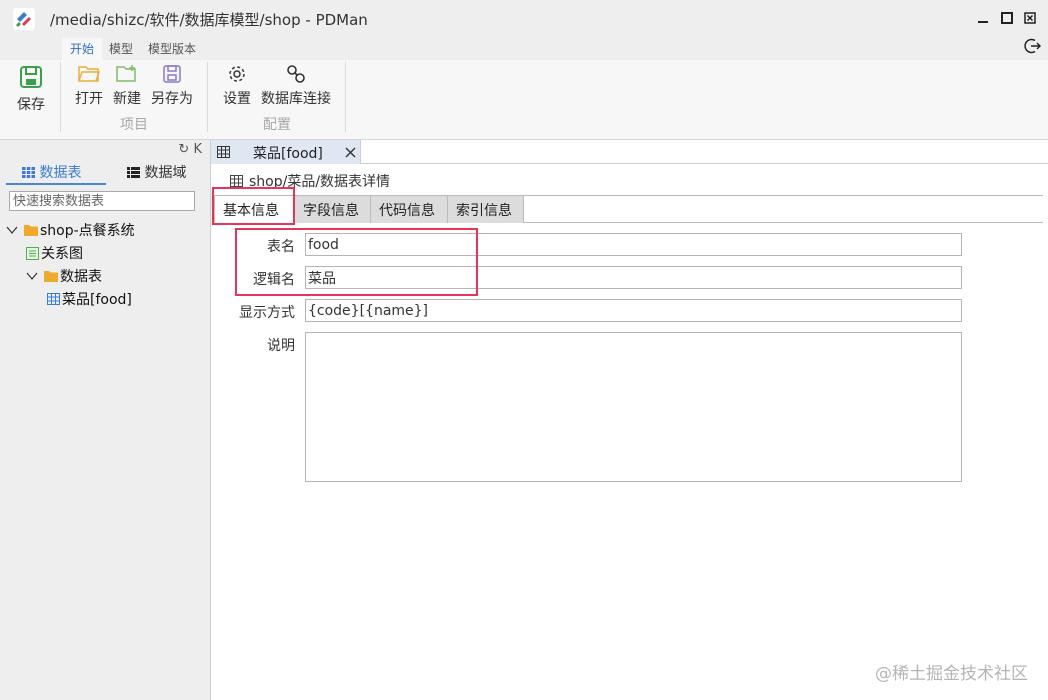 The width and height of the screenshot is (1048, 700). What do you see at coordinates (165, 173) in the screenshot?
I see `tab-data-domains-label: 数据域` at bounding box center [165, 173].